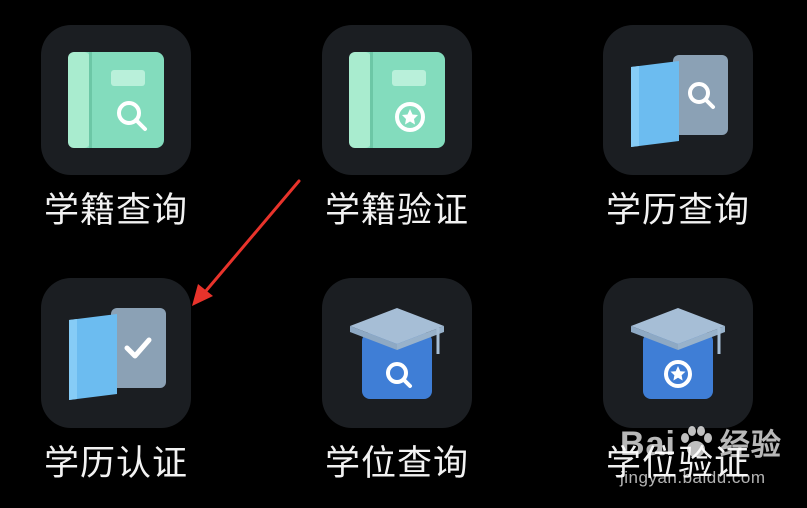  I want to click on tile-student-status-verify: 学籍验证, so click(397, 129).